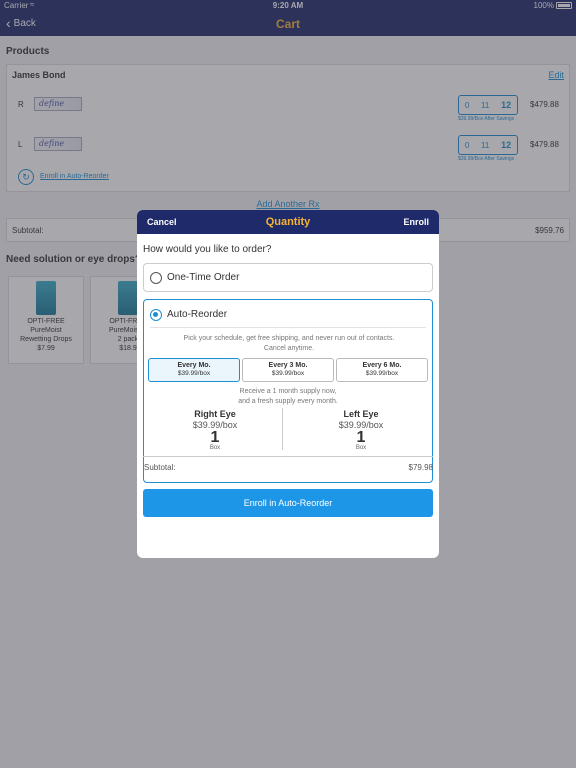 Image resolution: width=576 pixels, height=768 pixels. Describe the element at coordinates (288, 401) in the screenshot. I see `receive-line: and a fresh supply every month.` at that location.